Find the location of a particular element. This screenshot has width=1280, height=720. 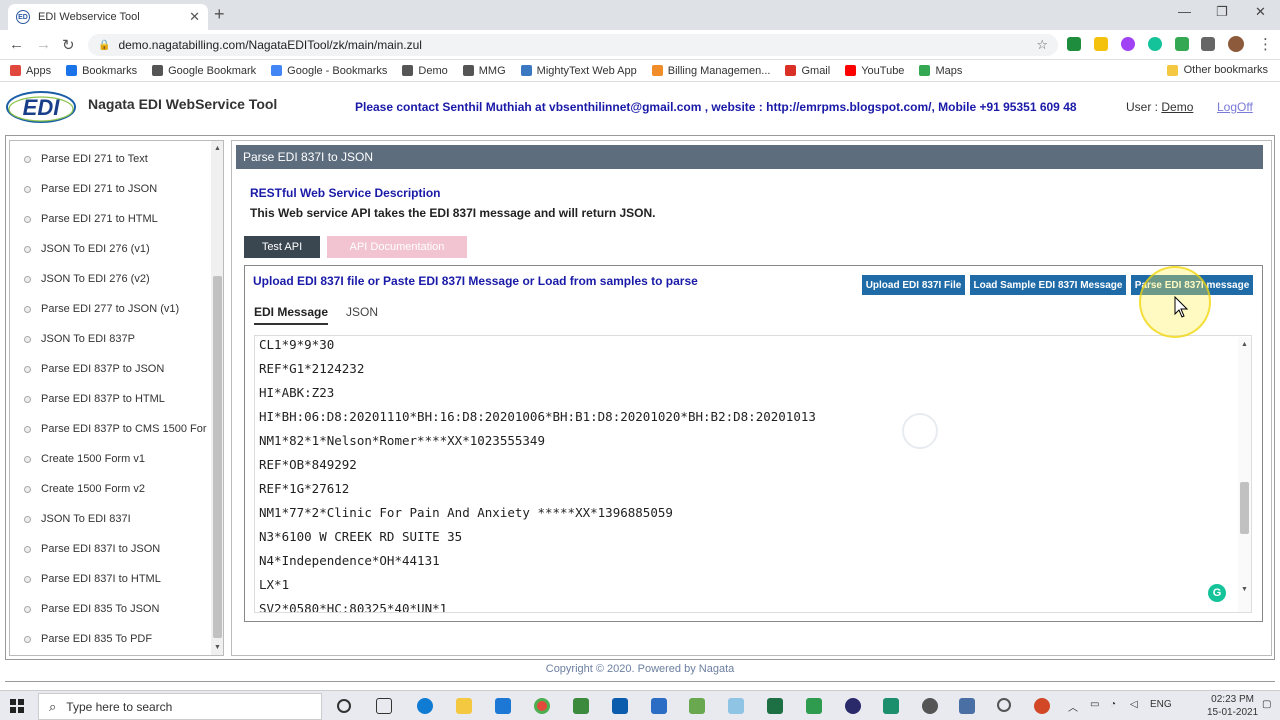

user-name-link: Demo is located at coordinates (1177, 107).